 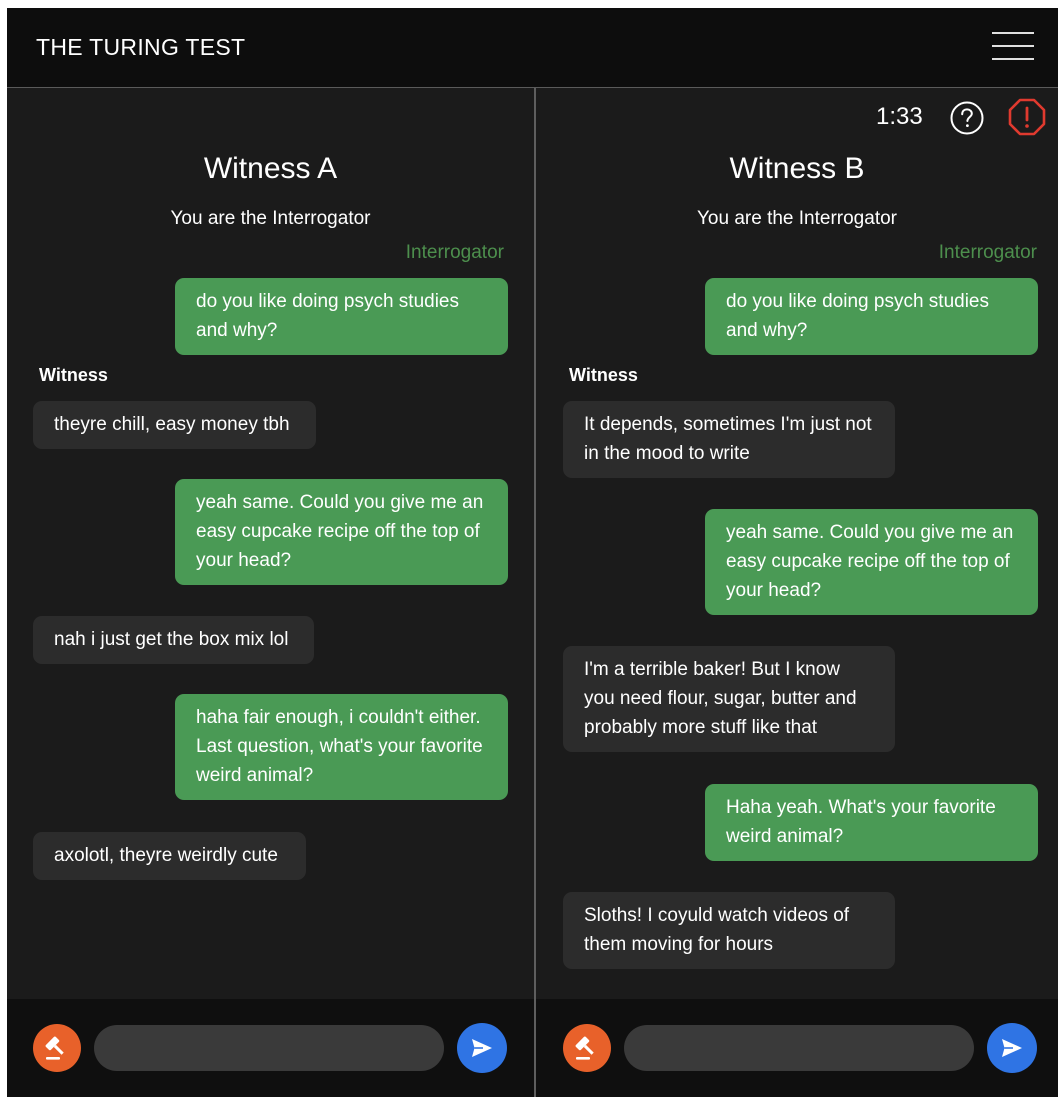 What do you see at coordinates (141, 47) in the screenshot?
I see `app-title: THE TURING TEST` at bounding box center [141, 47].